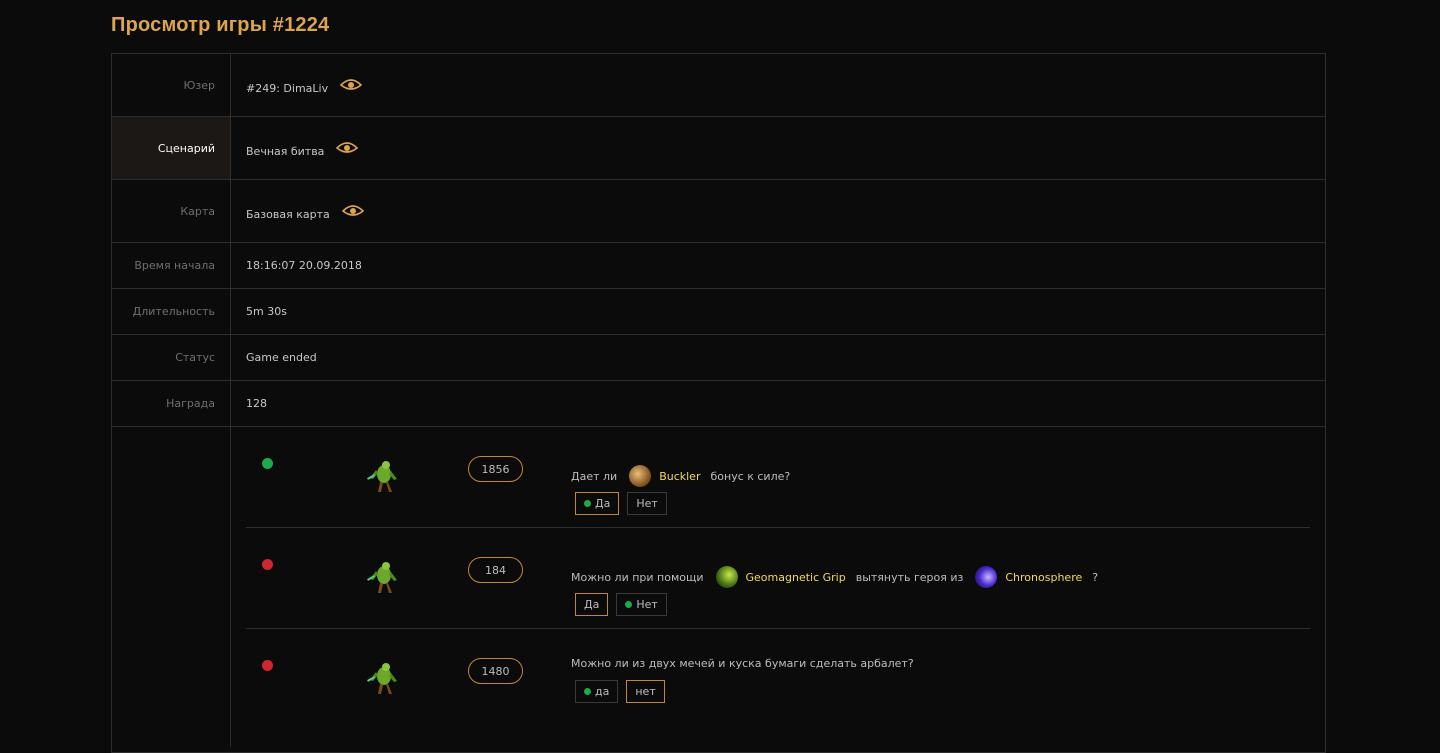 The width and height of the screenshot is (1440, 753). Describe the element at coordinates (171, 148) in the screenshot. I see `row-label-scenario: Сценарий` at that location.